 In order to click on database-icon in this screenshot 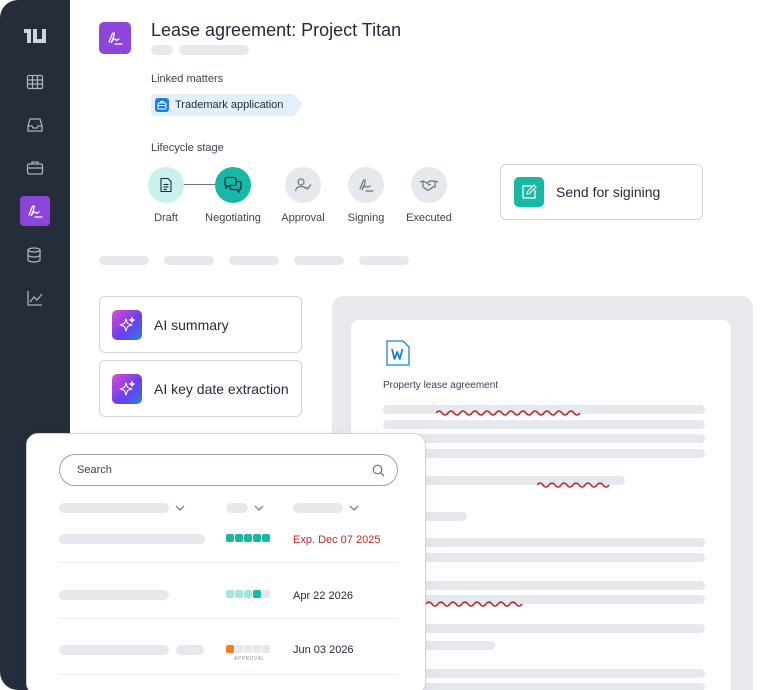, I will do `click(34, 255)`.